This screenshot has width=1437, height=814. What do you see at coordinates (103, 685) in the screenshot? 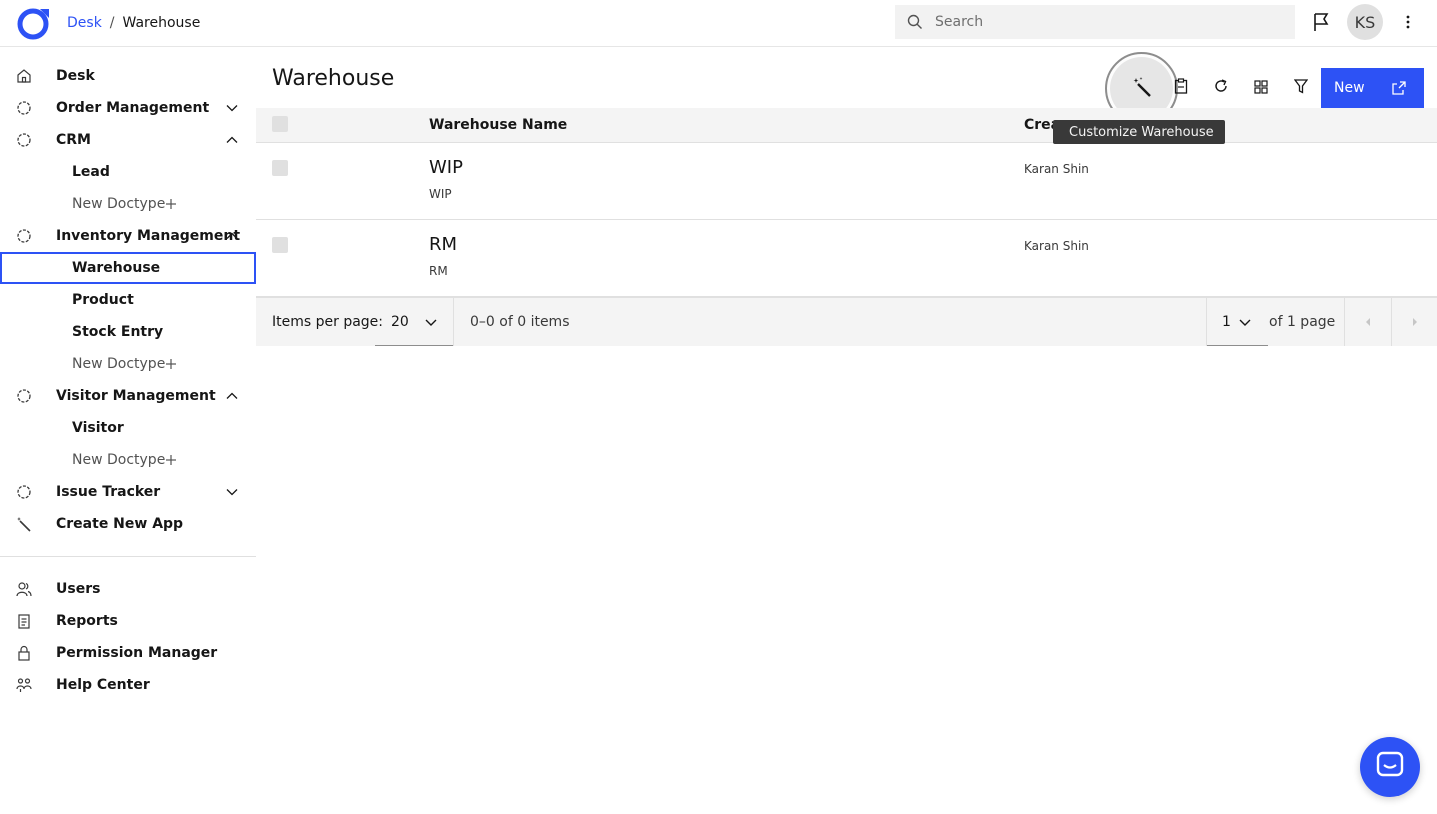
I see `sidebar-item-label: Help Center` at bounding box center [103, 685].